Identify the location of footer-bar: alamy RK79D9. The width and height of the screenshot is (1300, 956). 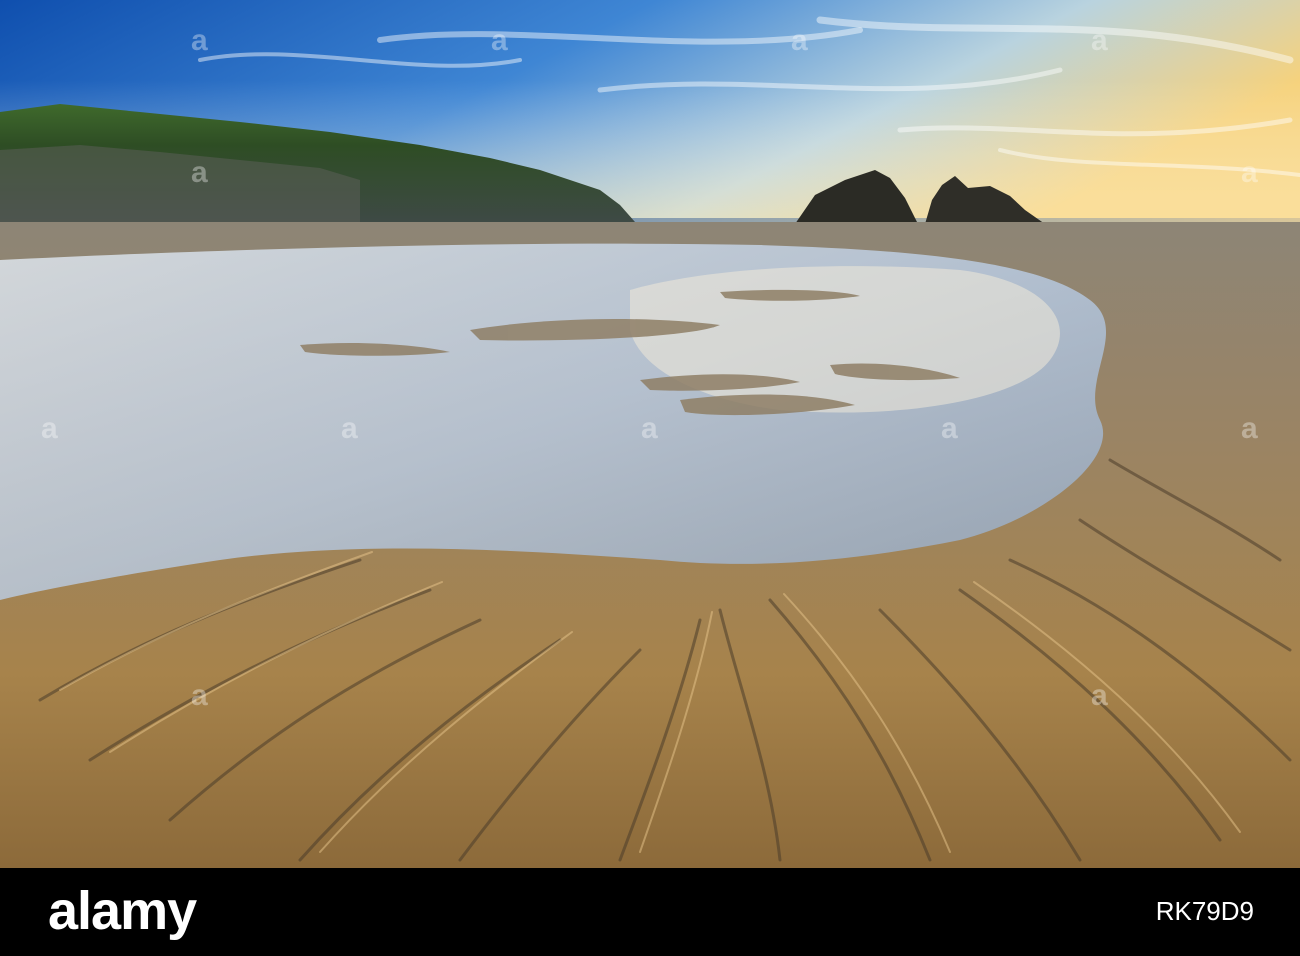
(650, 912).